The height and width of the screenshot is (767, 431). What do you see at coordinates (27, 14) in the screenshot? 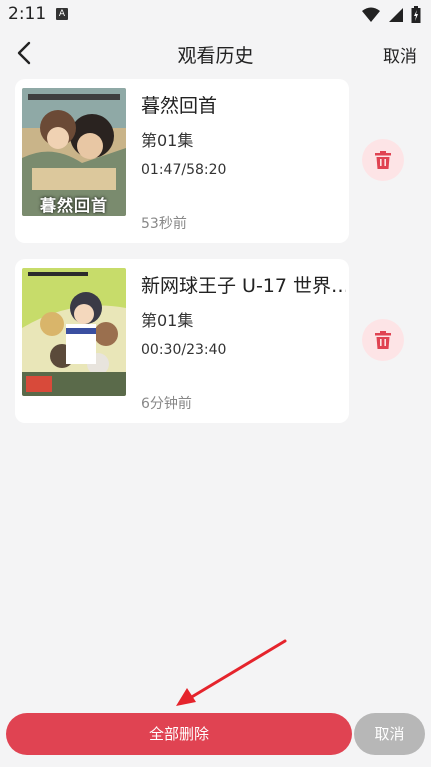
I see `status-time: 2:11` at bounding box center [27, 14].